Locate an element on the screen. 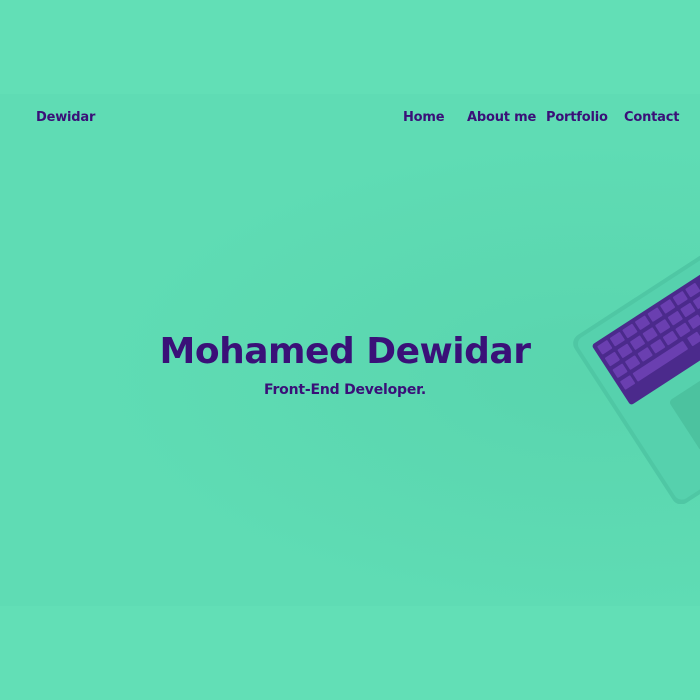 This screenshot has width=700, height=700. nav-link-about: About me is located at coordinates (501, 117).